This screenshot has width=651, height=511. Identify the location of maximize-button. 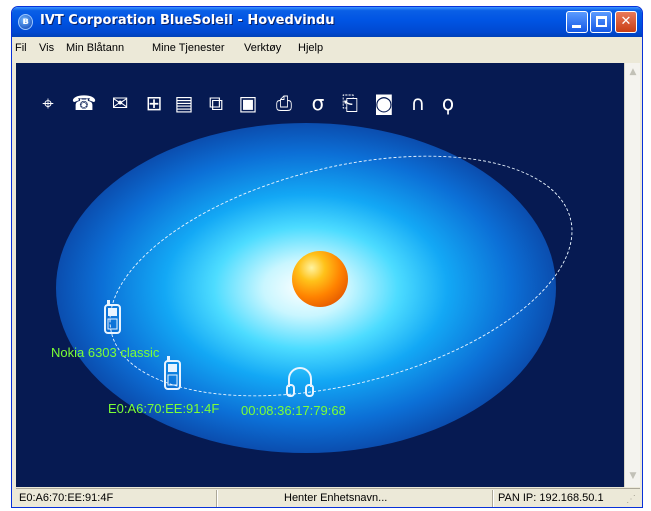
(601, 22).